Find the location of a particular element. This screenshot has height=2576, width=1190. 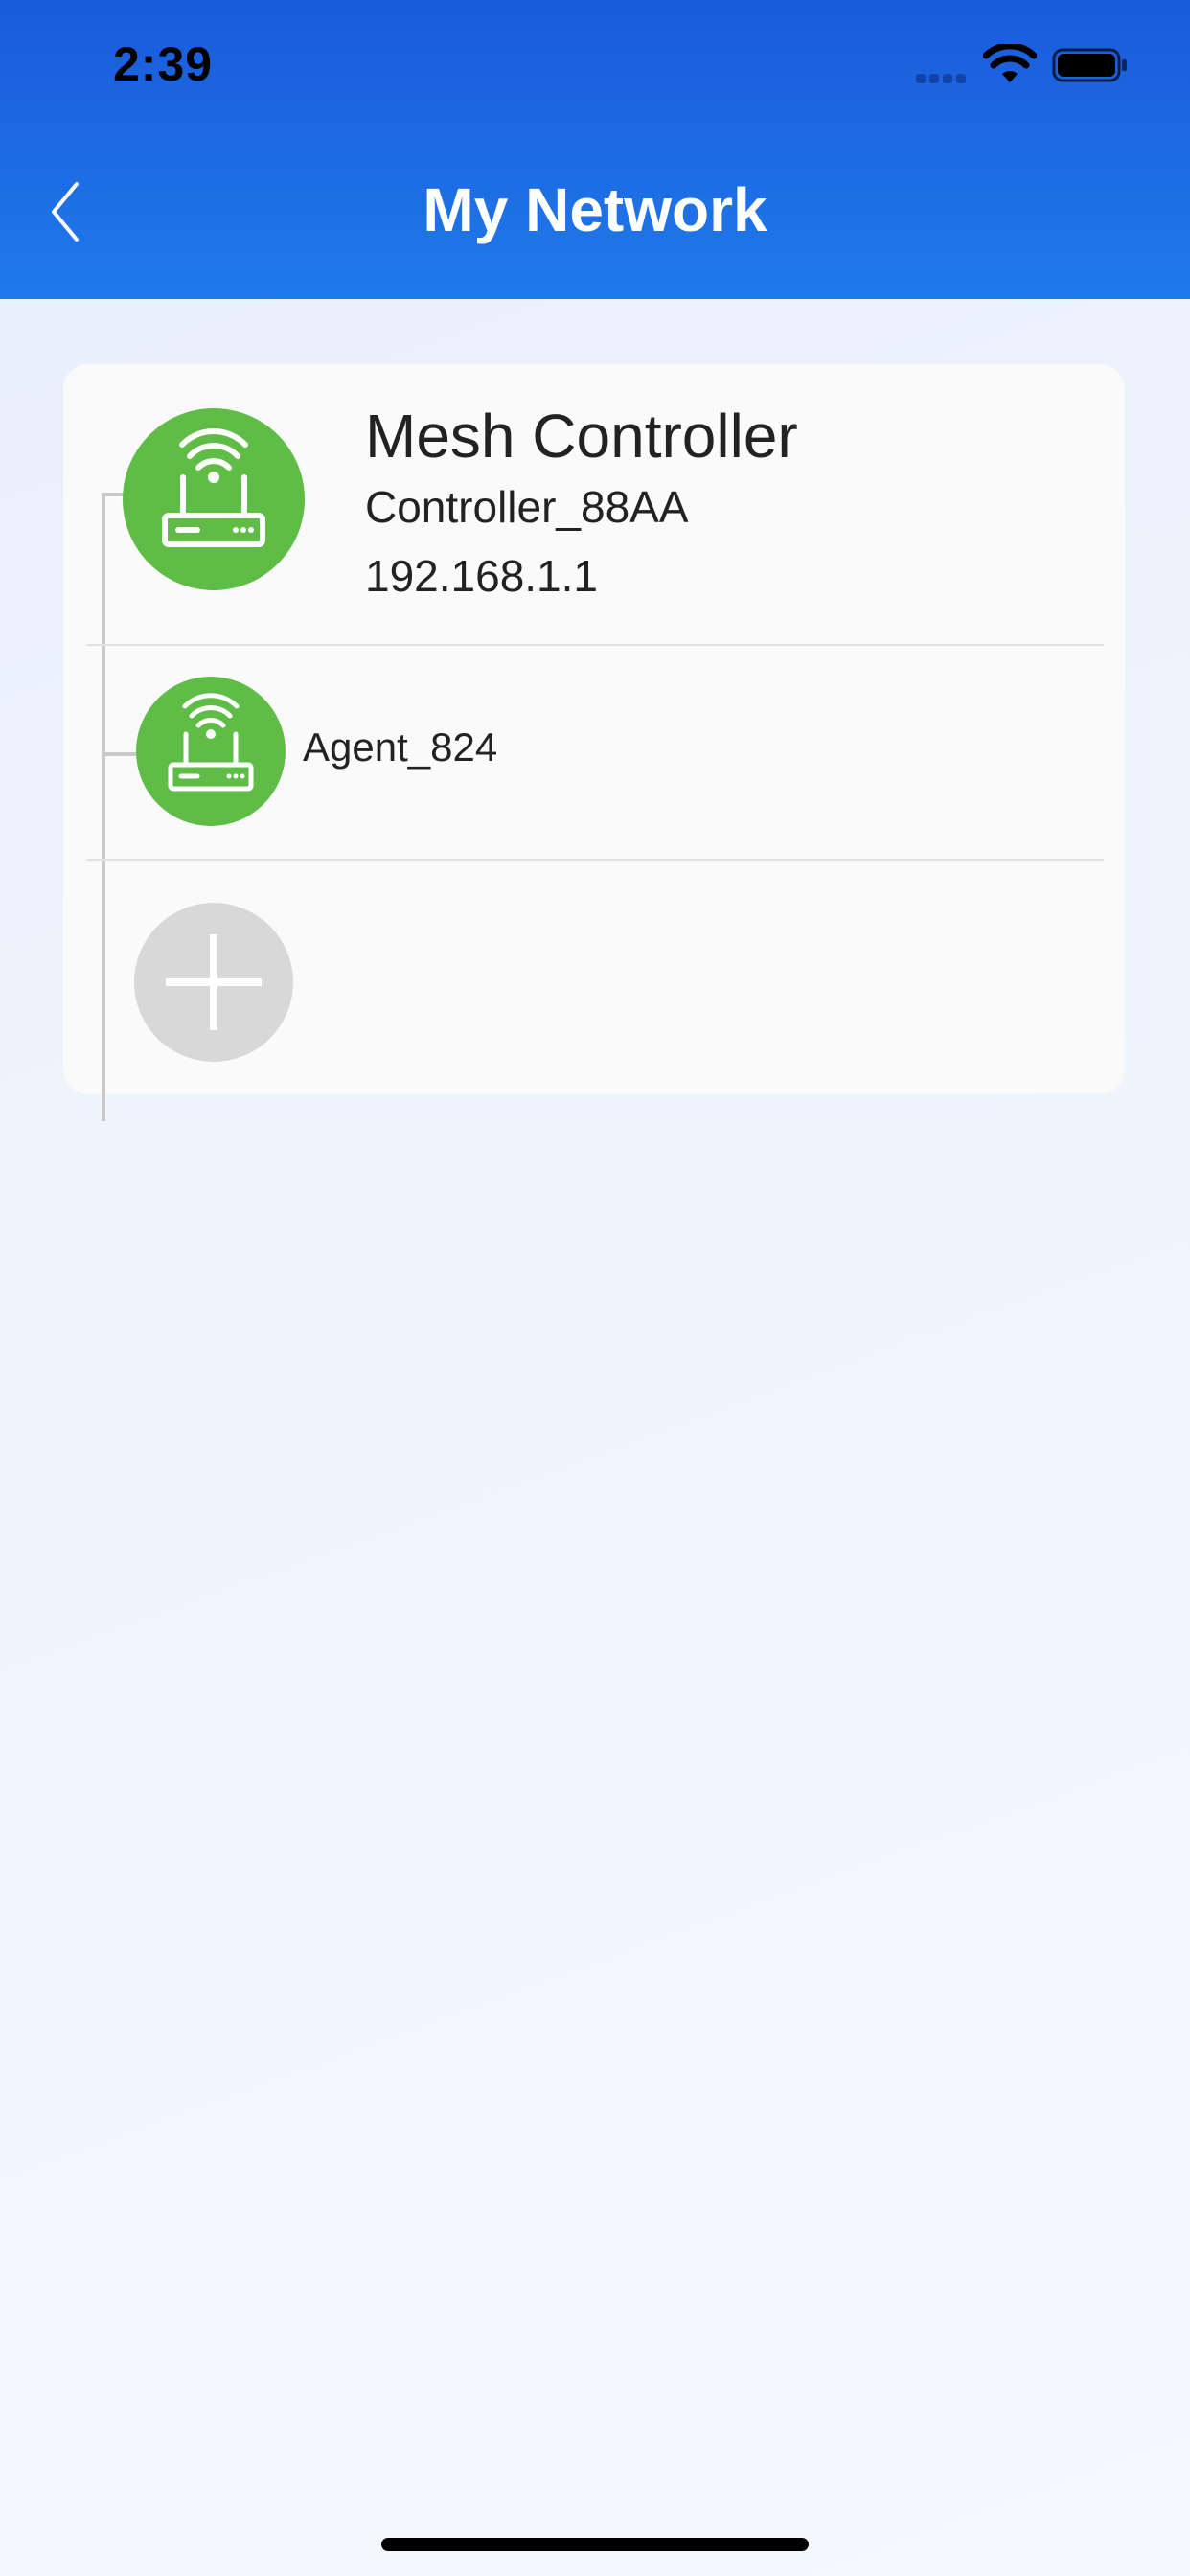

status-time: 2:39 is located at coordinates (163, 64).